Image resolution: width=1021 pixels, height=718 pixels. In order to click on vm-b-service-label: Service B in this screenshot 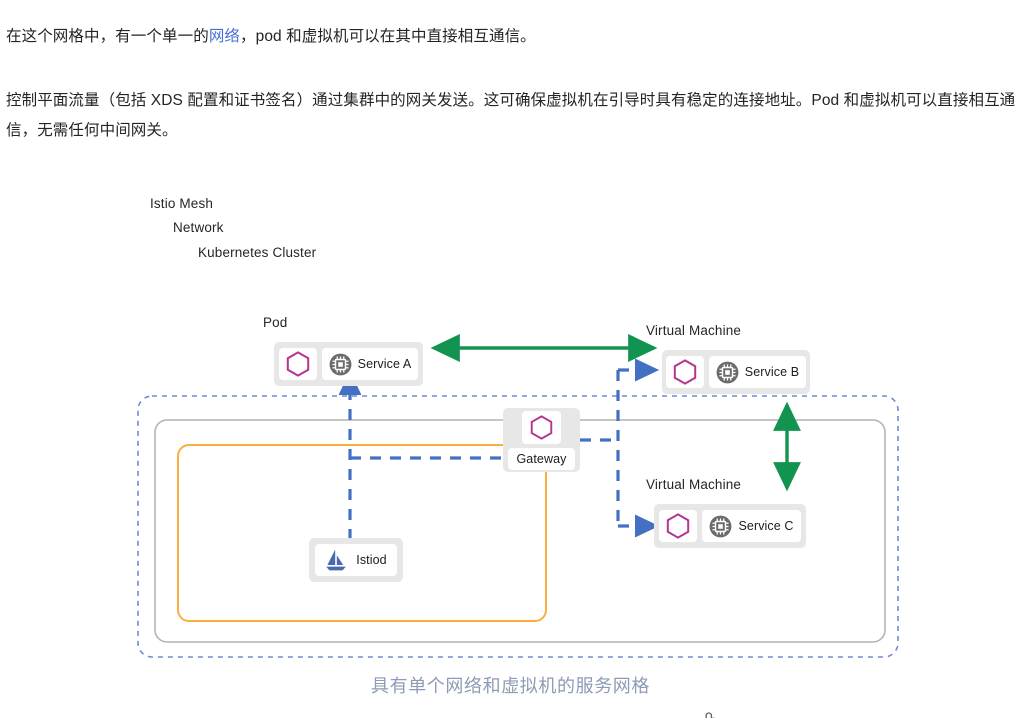, I will do `click(772, 372)`.